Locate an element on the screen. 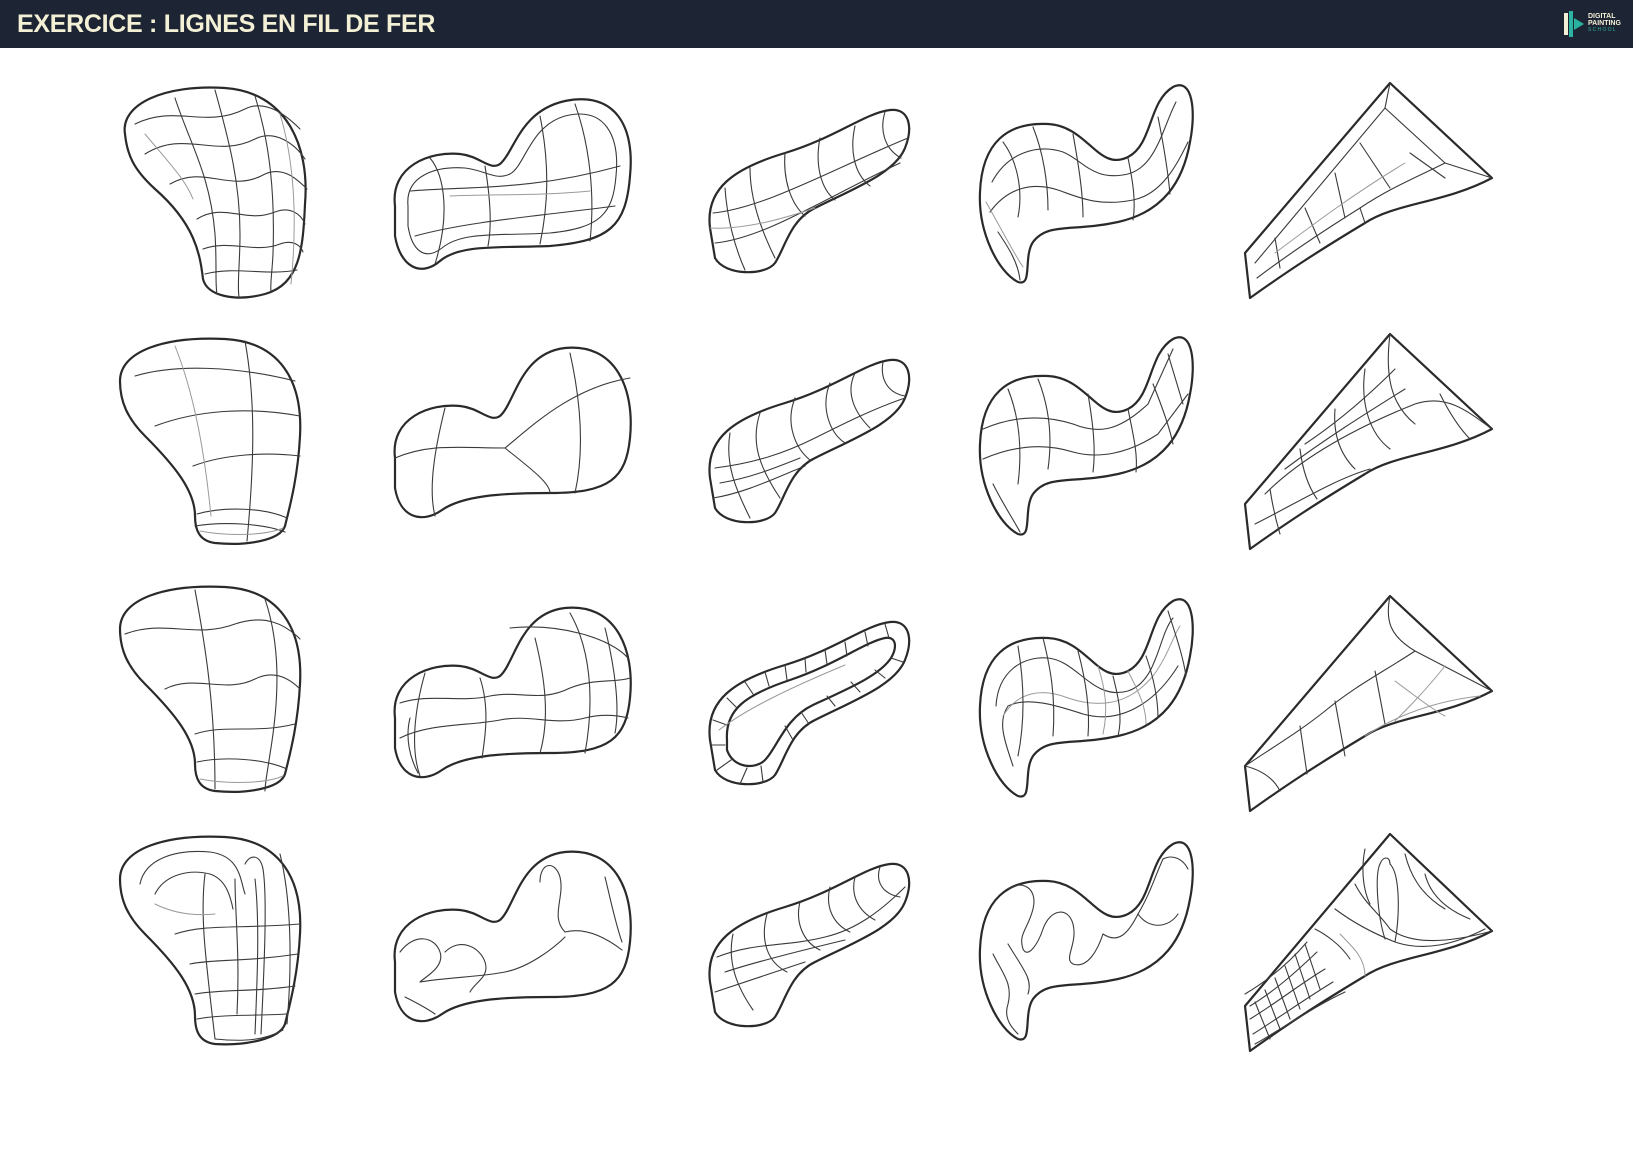 The image size is (1633, 1153). shape-r4-c5 is located at coordinates (1369, 943).